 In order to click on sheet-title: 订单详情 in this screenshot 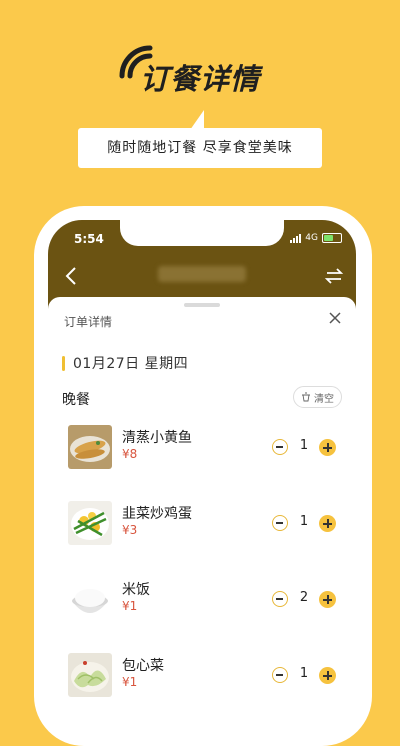, I will do `click(88, 322)`.